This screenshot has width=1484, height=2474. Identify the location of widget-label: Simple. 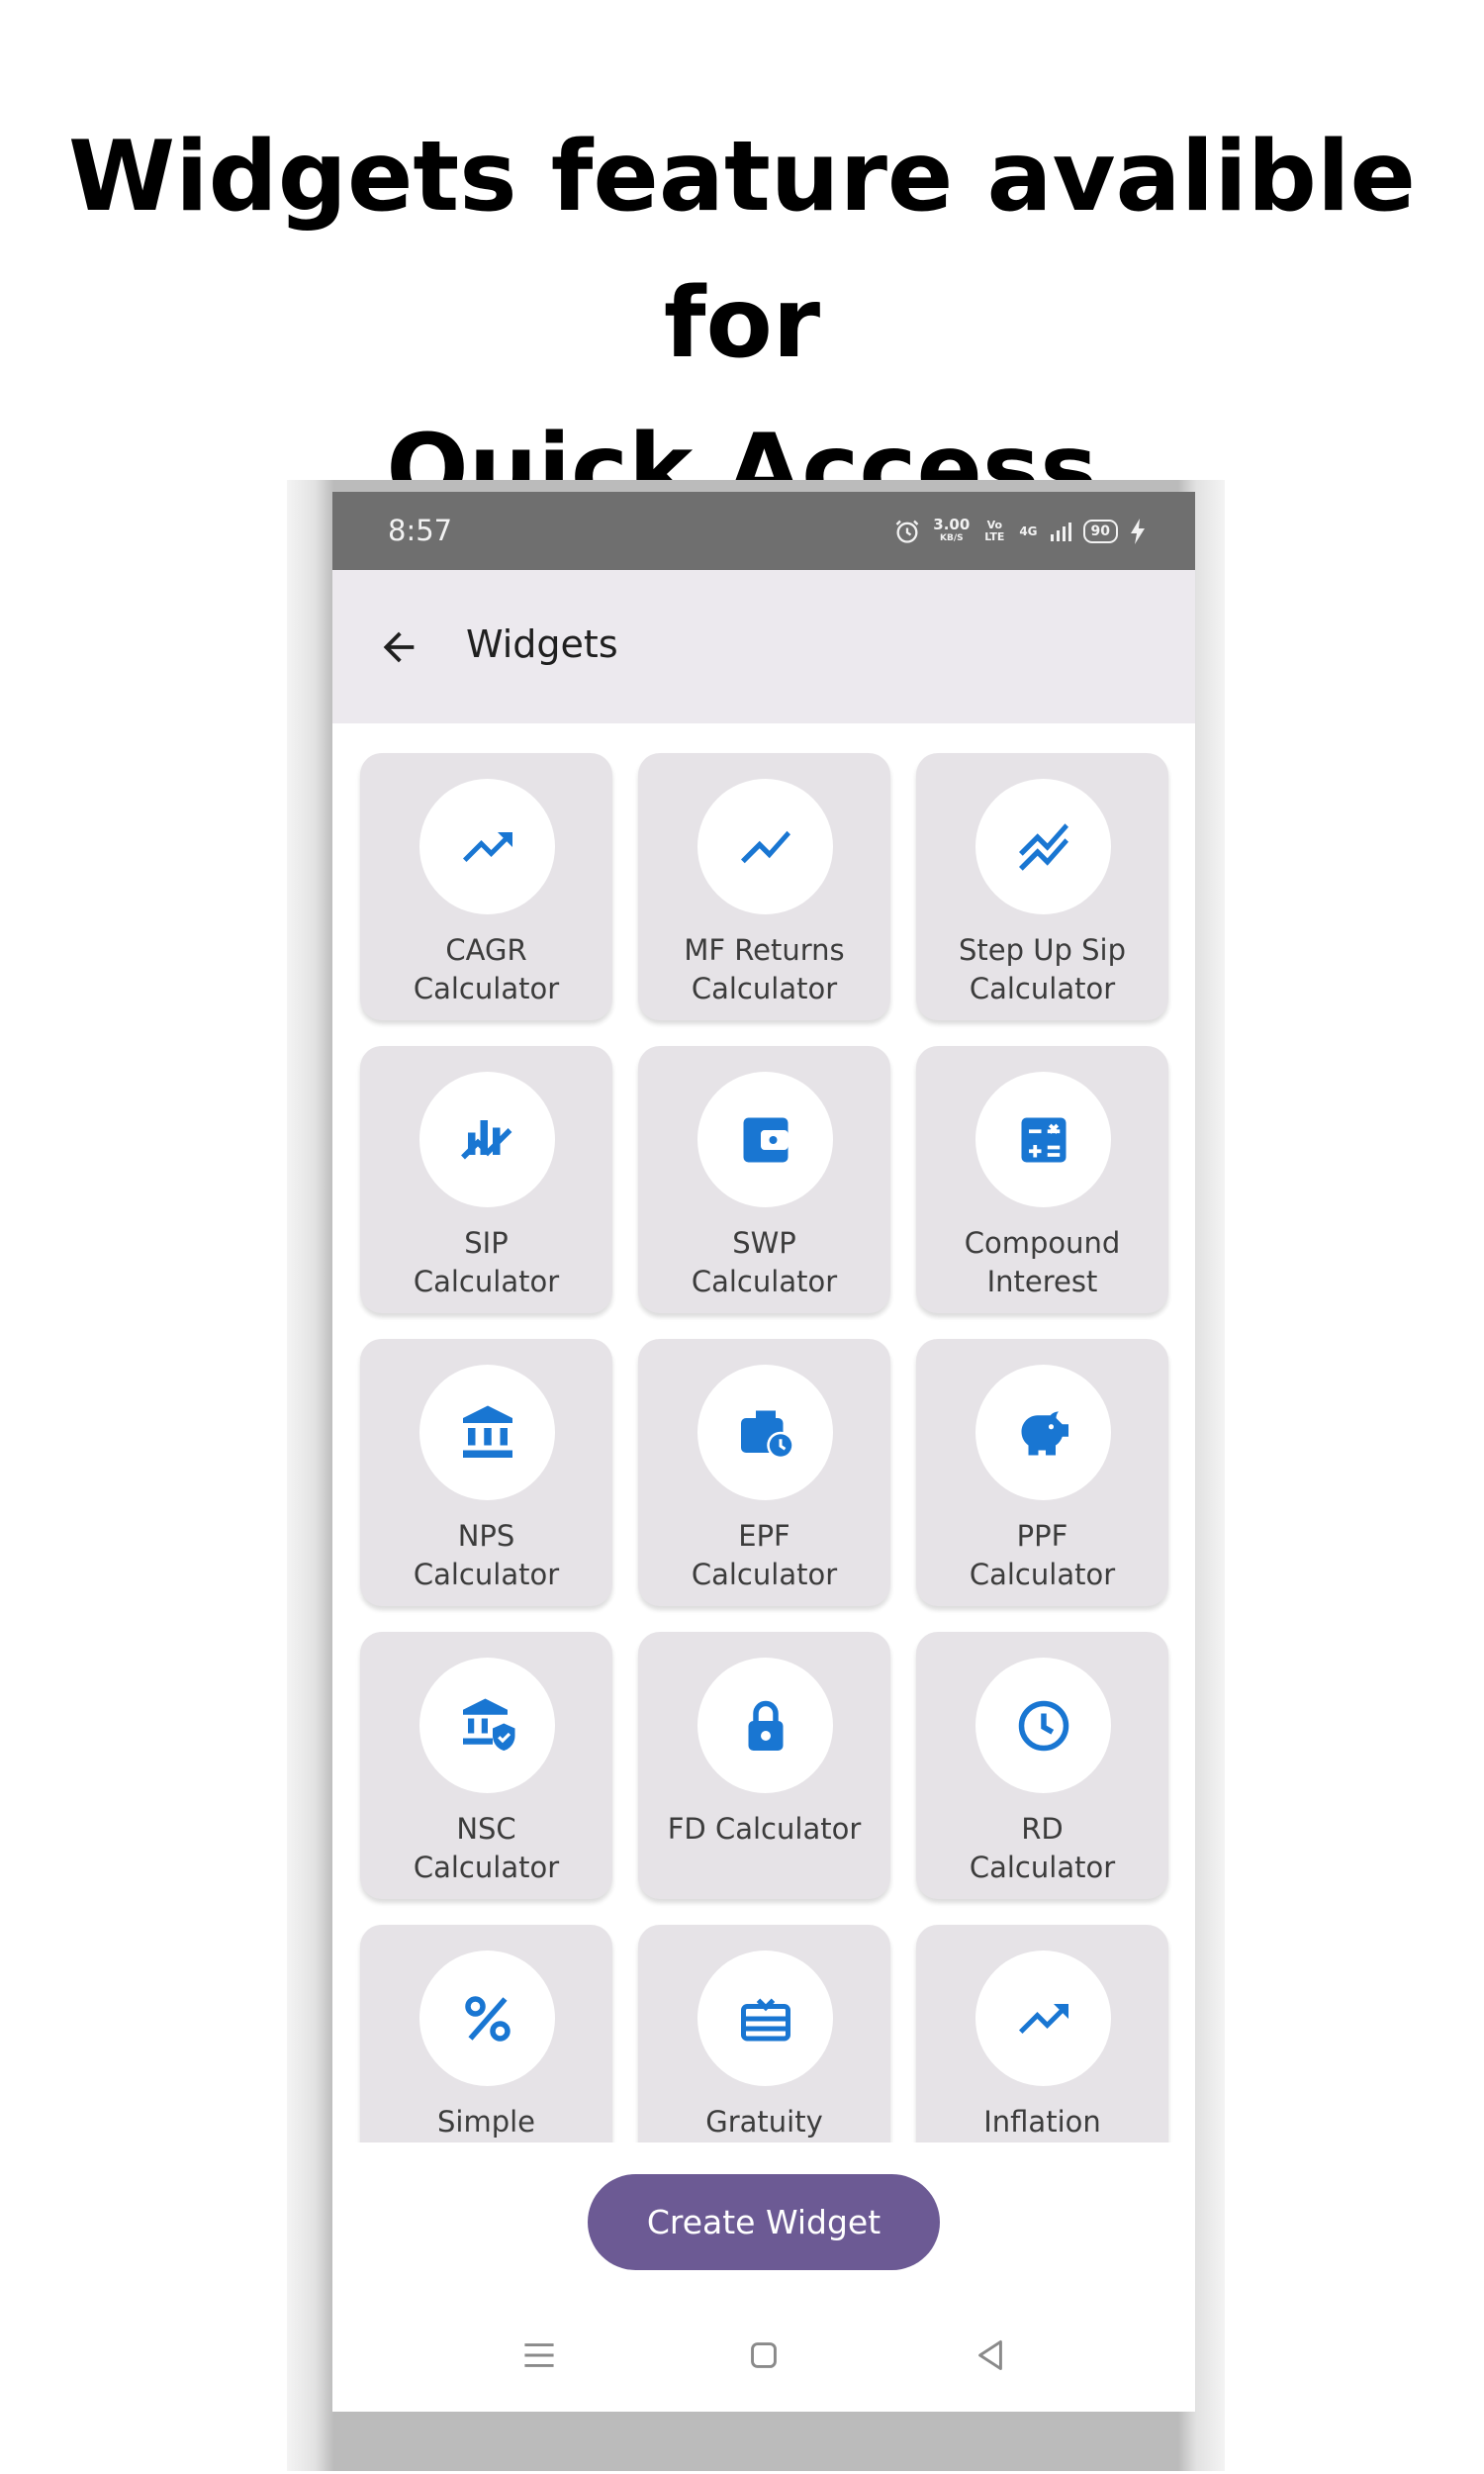
(486, 2122).